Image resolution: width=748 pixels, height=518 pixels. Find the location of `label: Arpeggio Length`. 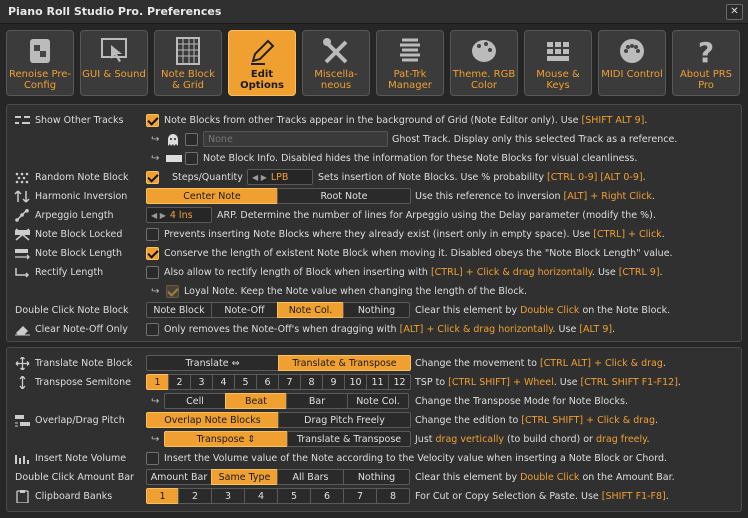

label: Arpeggio Length is located at coordinates (74, 215).